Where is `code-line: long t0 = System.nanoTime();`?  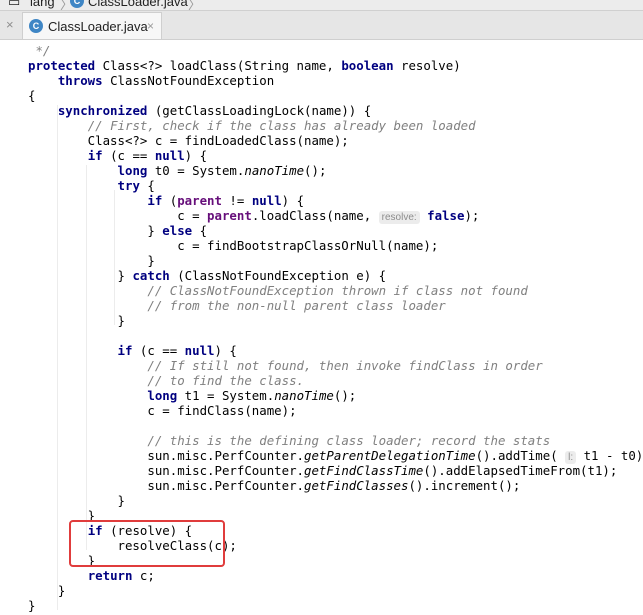
code-line: long t0 = System.nanoTime(); is located at coordinates (177, 170).